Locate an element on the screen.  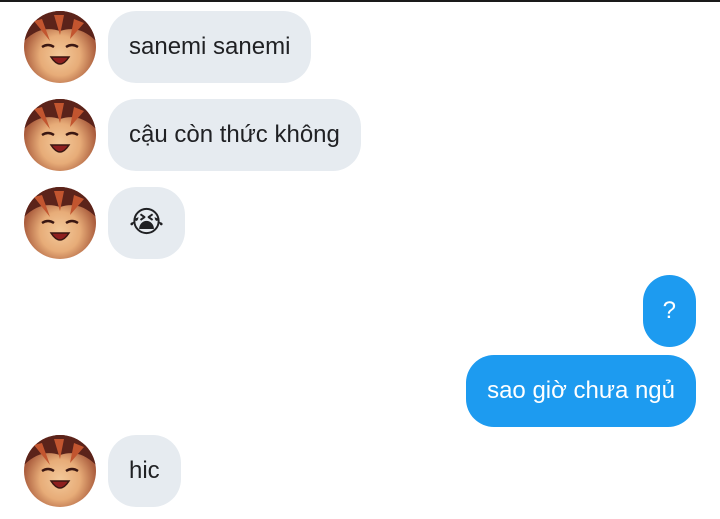
message-row: hic is located at coordinates (102, 471).